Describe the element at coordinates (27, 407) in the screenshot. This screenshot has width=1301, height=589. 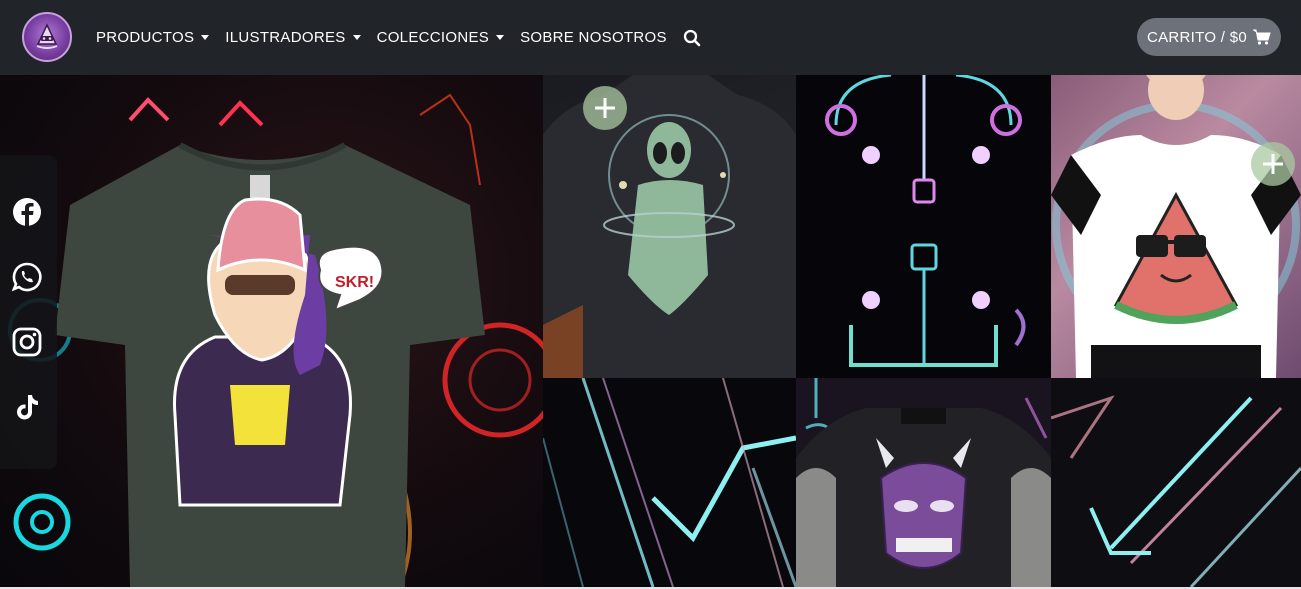
I see `tiktok-icon` at that location.